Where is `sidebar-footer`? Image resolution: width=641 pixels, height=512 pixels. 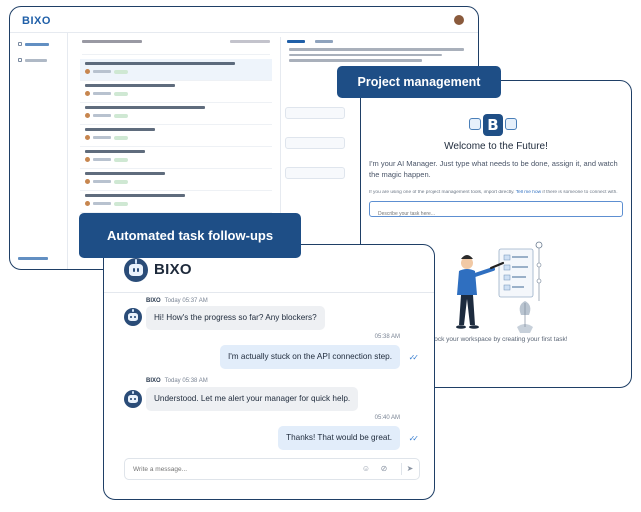
sidebar-footer is located at coordinates (33, 258).